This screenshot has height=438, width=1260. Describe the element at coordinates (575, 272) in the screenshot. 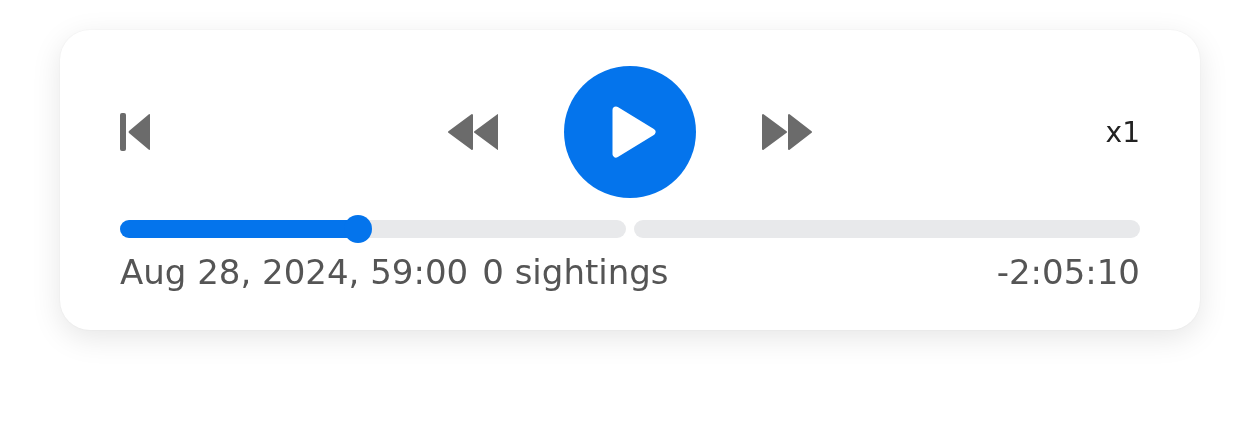

I see `sightings-count: 0 sightings` at that location.